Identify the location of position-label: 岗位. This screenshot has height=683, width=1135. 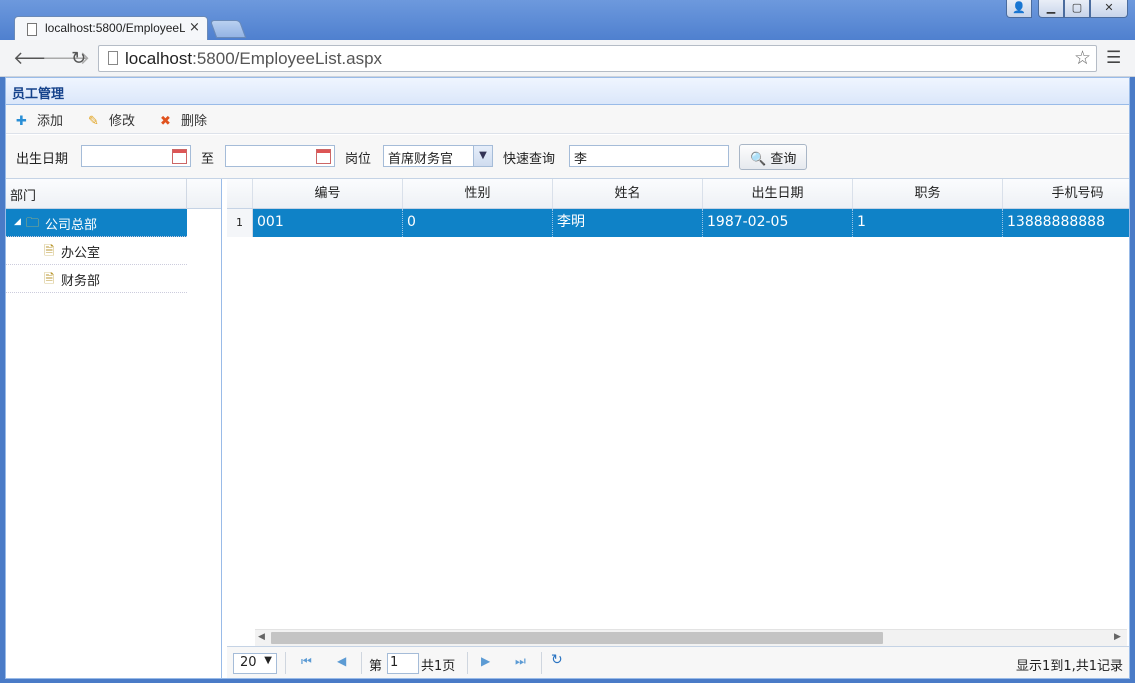
(358, 159).